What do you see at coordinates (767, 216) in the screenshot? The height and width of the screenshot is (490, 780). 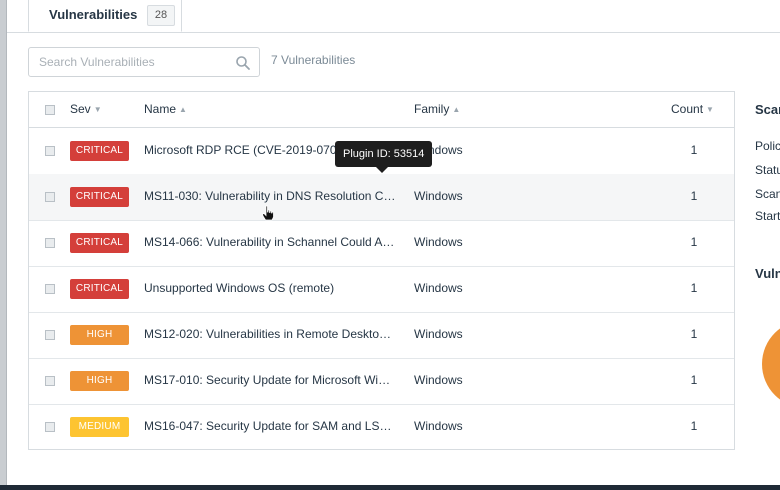 I see `scan-meta-label: Start:` at bounding box center [767, 216].